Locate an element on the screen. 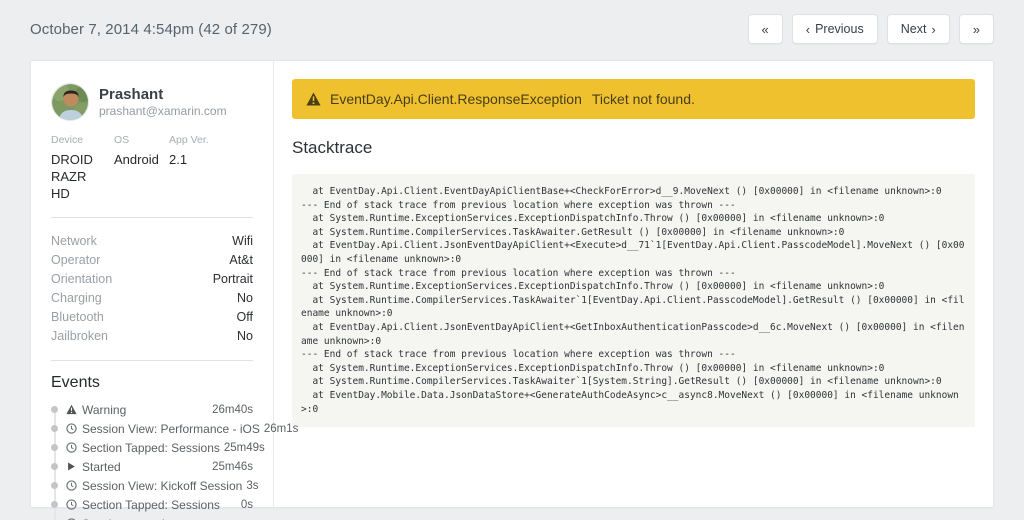 The width and height of the screenshot is (1024, 520). detail-value: At&t is located at coordinates (241, 259).